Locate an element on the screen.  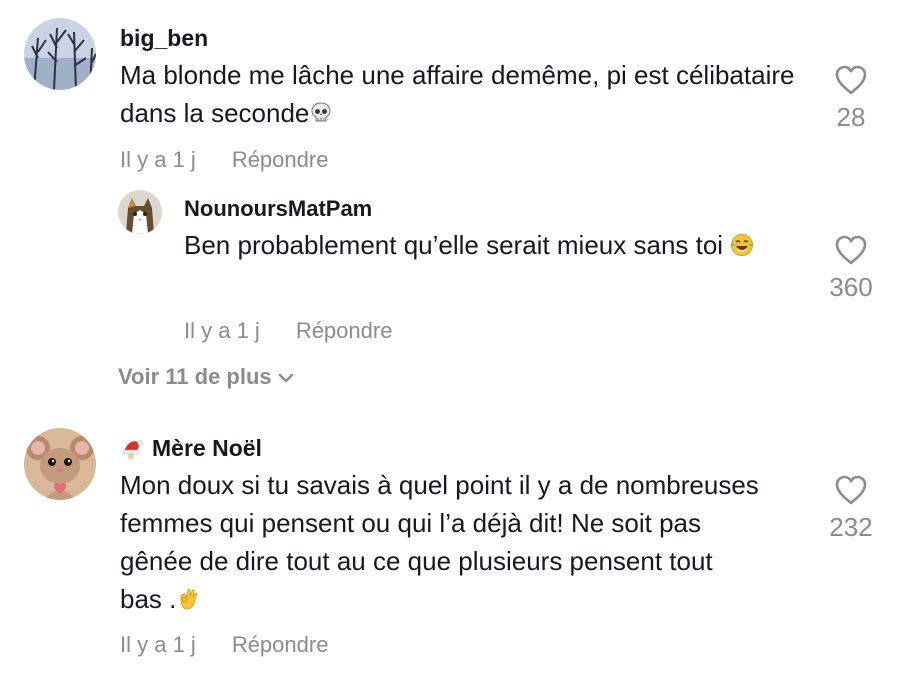
chevron-down-icon is located at coordinates (285, 378).